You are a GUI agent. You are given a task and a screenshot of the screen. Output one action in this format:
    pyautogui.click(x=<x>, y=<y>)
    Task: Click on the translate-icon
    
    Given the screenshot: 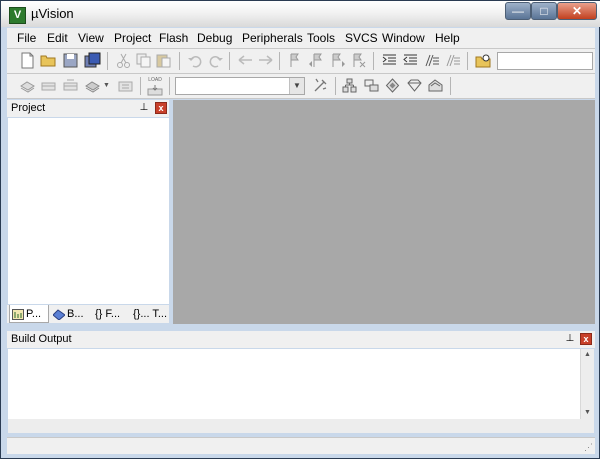 What is the action you would take?
    pyautogui.click(x=27, y=85)
    